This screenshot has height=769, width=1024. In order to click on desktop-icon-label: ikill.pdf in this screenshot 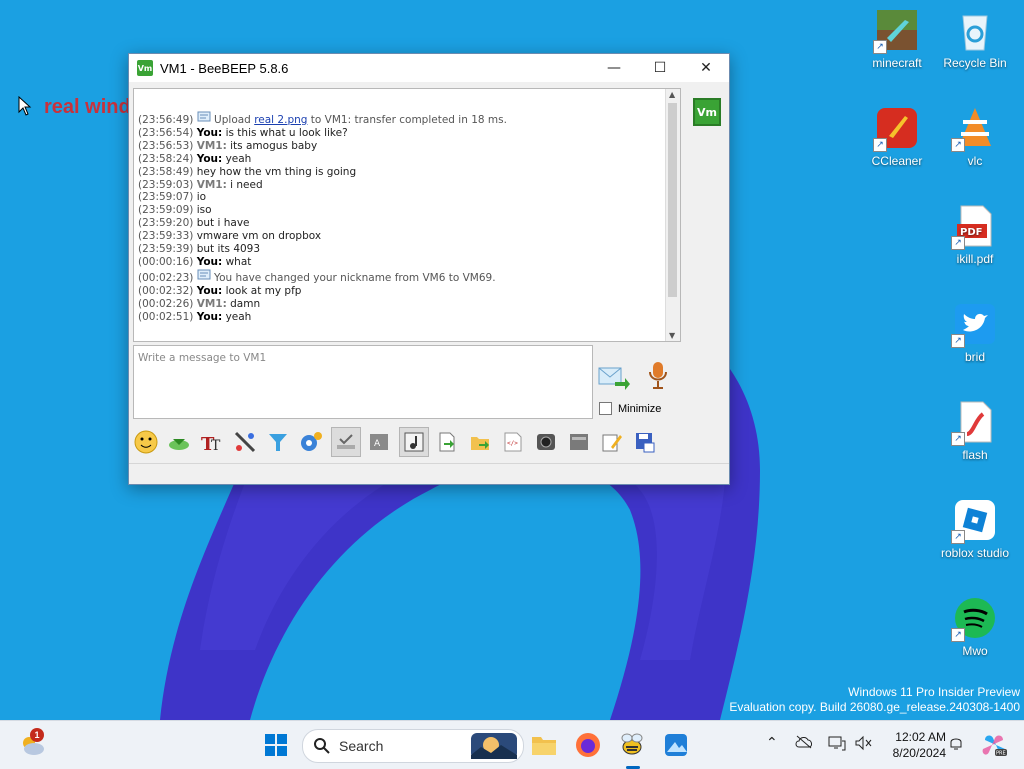, I will do `click(975, 259)`.